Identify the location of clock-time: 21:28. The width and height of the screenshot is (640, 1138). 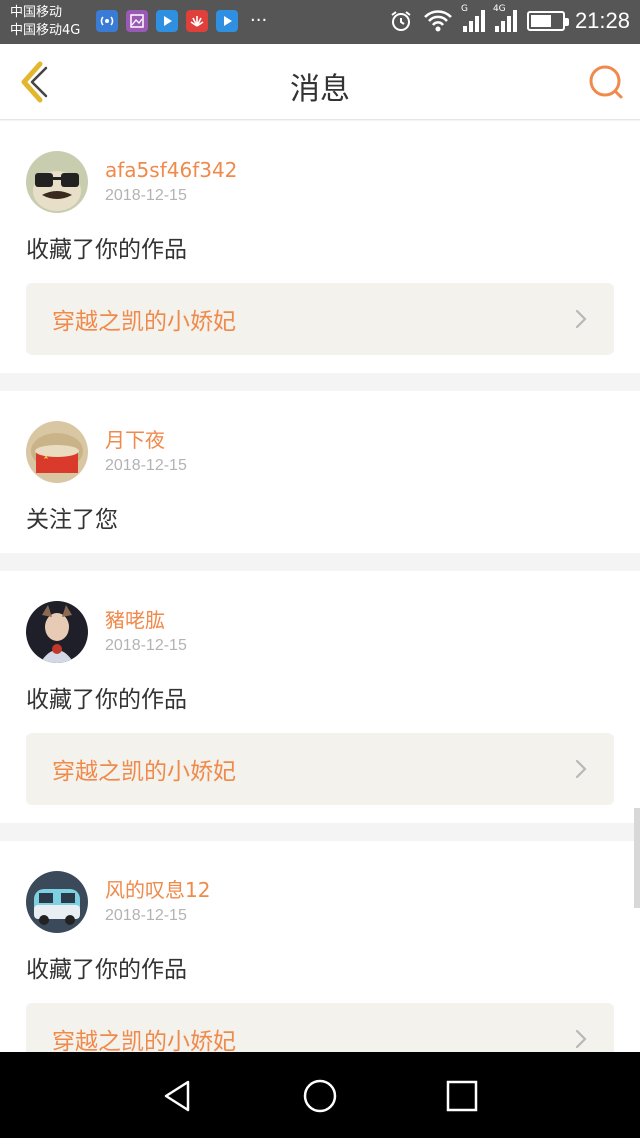
(602, 20).